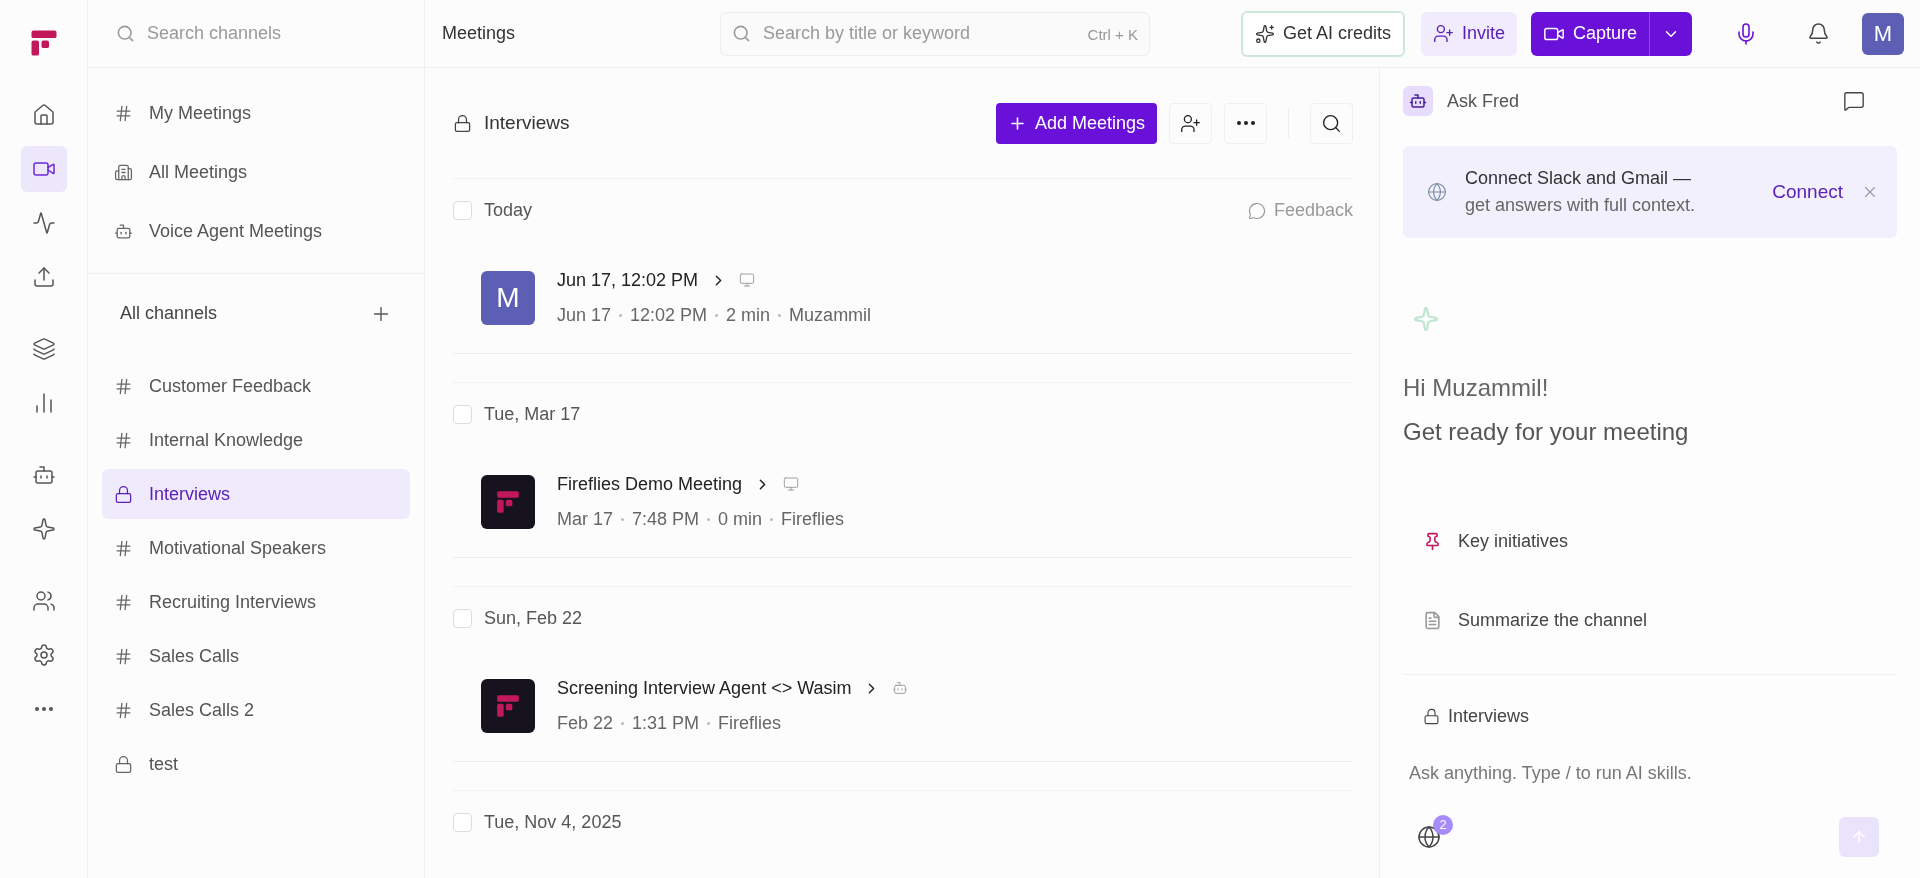 The width and height of the screenshot is (1920, 878). I want to click on suggestion-item: Summarize the channel, so click(1660, 620).